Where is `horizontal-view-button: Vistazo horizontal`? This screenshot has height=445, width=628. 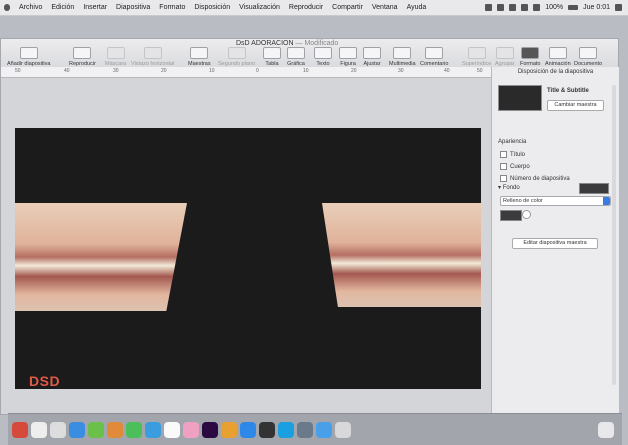
horizontal-view-button: Vistazo horizontal is located at coordinates (152, 57).